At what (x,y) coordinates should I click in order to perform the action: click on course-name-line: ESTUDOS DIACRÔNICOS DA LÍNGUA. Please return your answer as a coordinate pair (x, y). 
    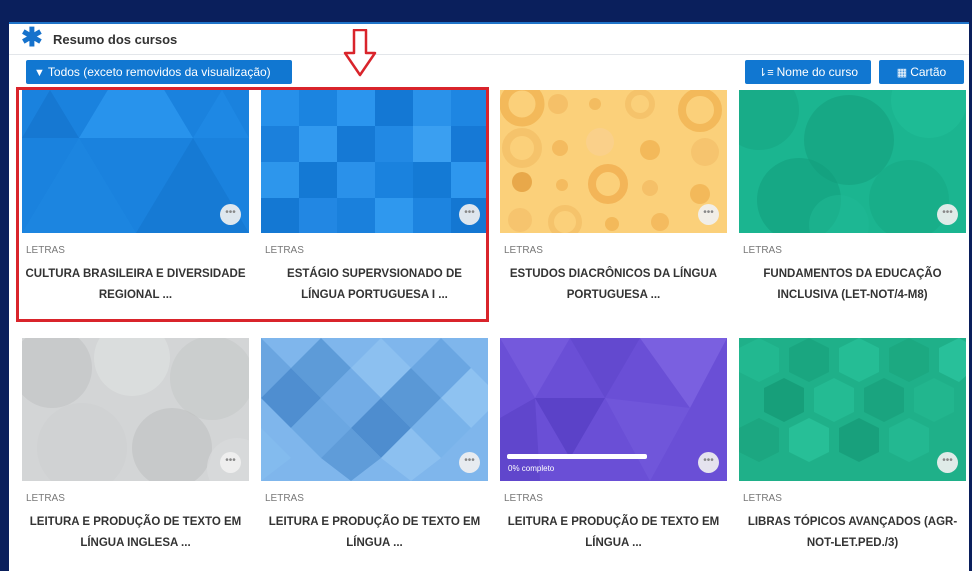
    Looking at the image, I should click on (613, 274).